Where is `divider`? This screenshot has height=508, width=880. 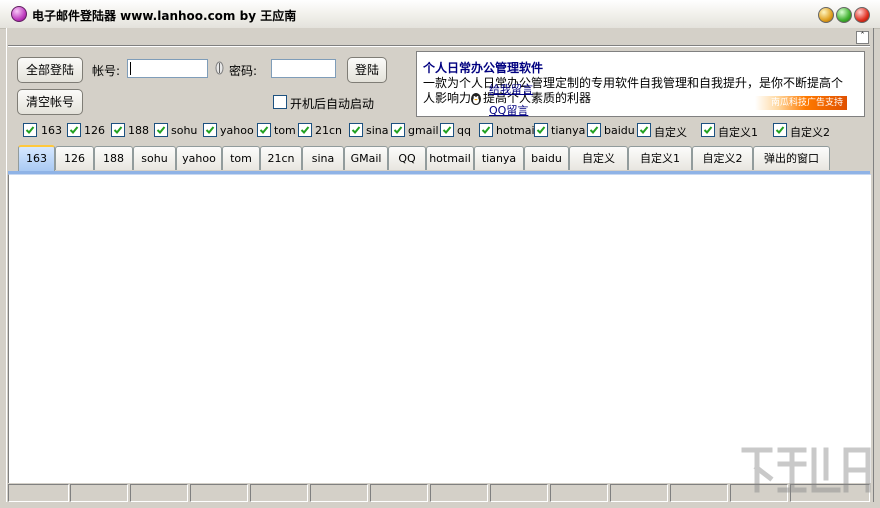 divider is located at coordinates (439, 46).